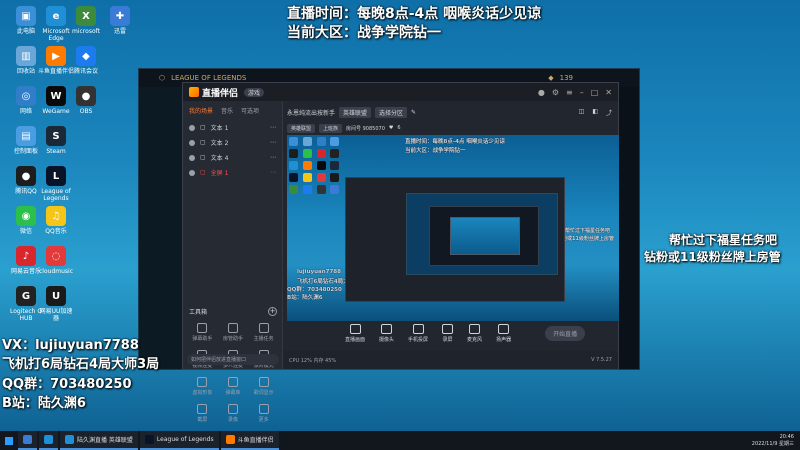  Describe the element at coordinates (249, 440) in the screenshot. I see `taskbar-app: 斗鱼直播伴侣` at that location.